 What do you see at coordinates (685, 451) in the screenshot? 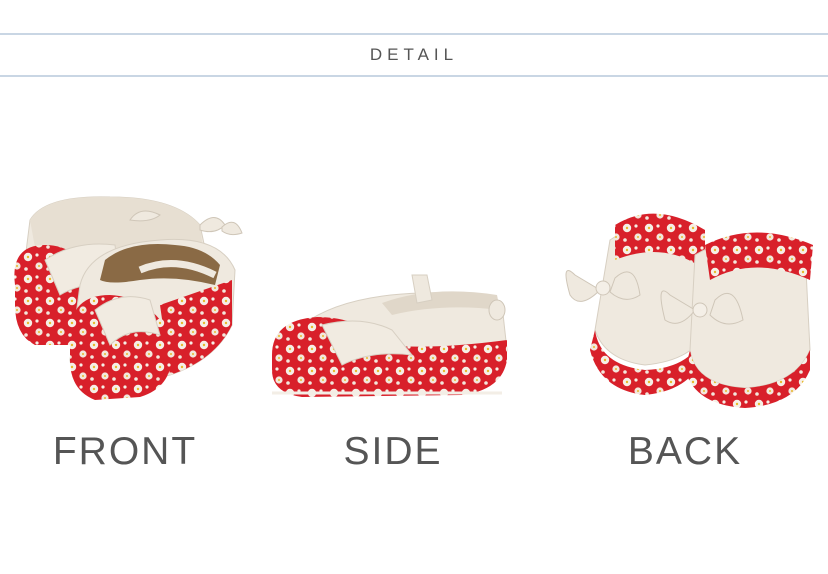
I see `caption-back: BACK` at bounding box center [685, 451].